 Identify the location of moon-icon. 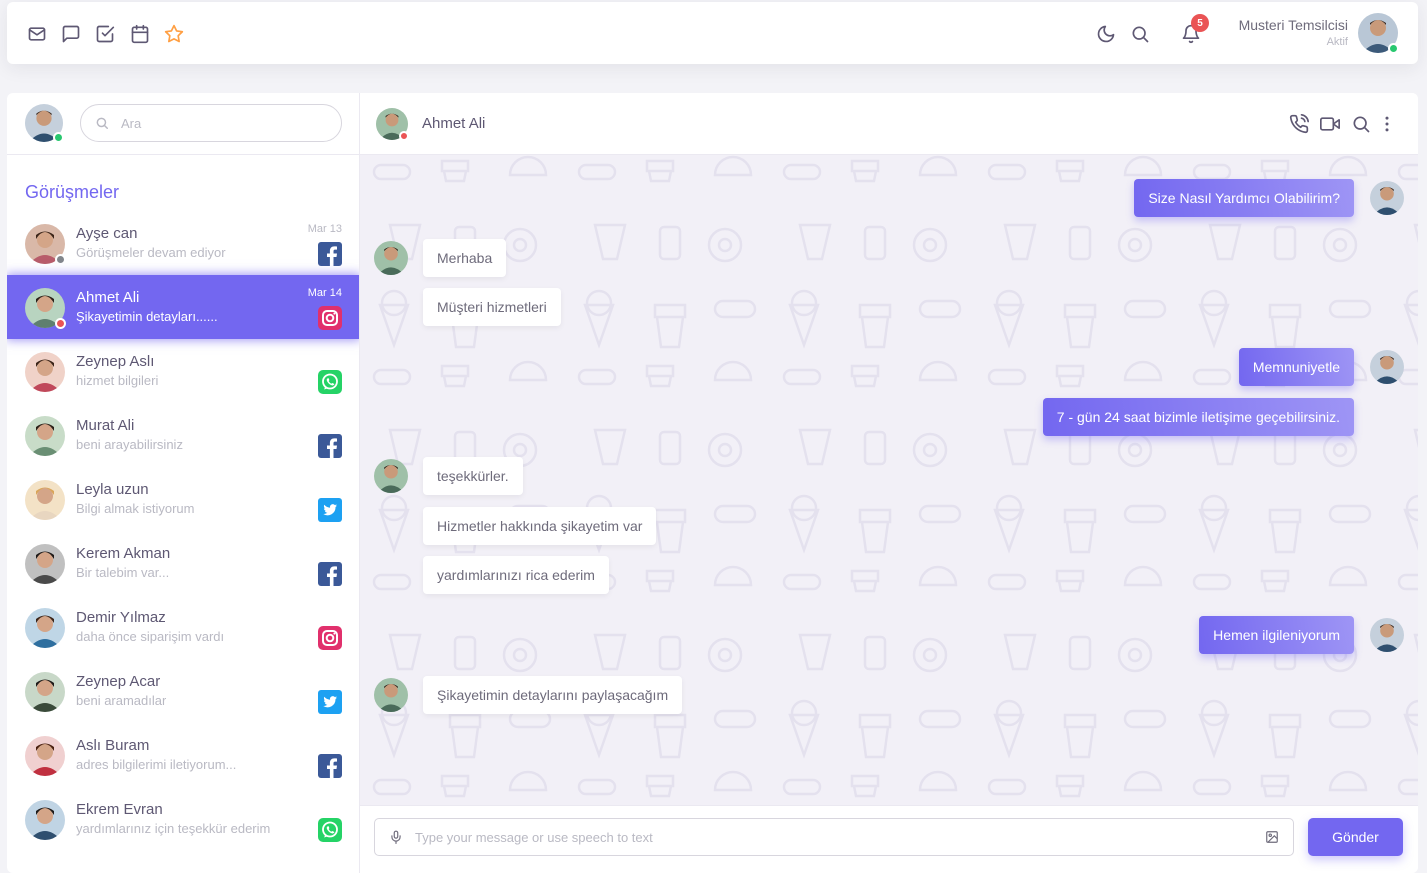
(1106, 34).